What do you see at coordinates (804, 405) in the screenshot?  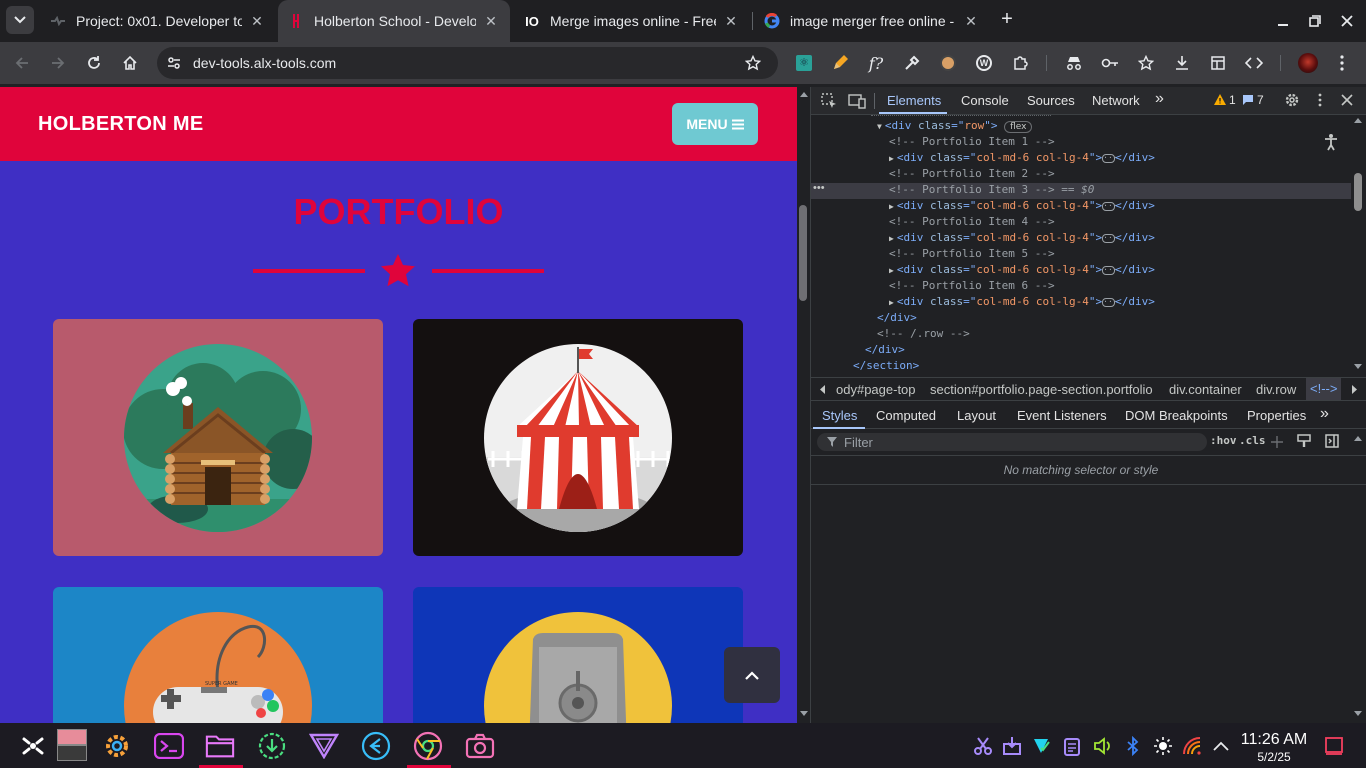 I see `page-scrollbar` at bounding box center [804, 405].